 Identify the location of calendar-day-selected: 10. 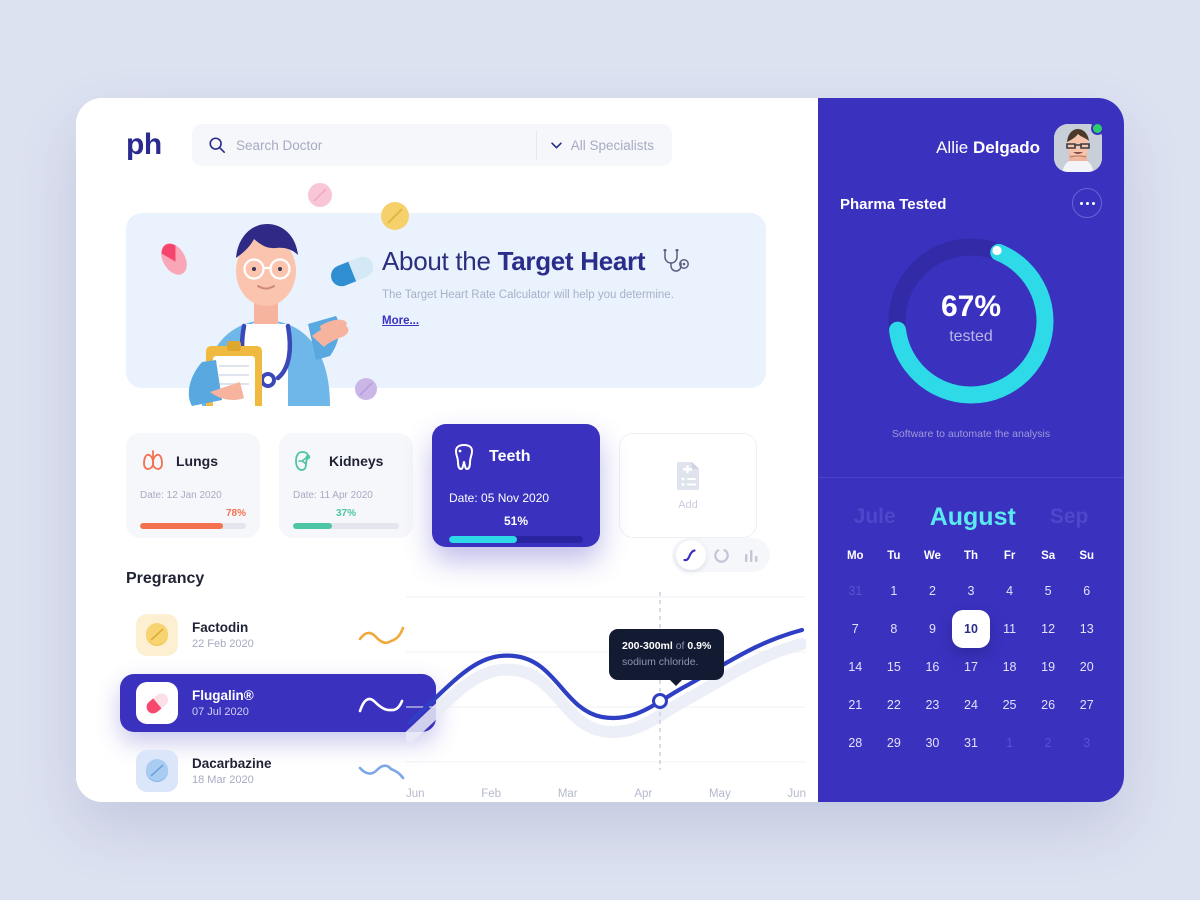
(971, 629).